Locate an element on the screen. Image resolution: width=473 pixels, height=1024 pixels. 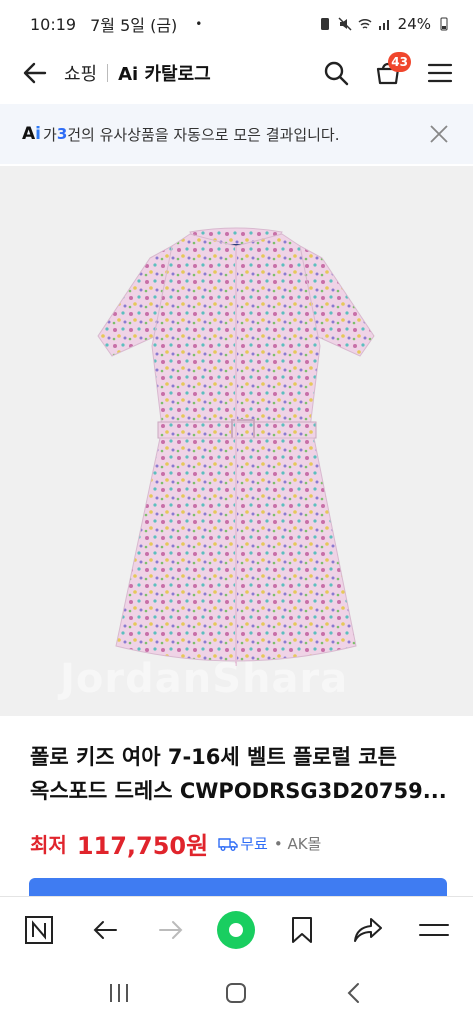
home-button is located at coordinates (236, 993).